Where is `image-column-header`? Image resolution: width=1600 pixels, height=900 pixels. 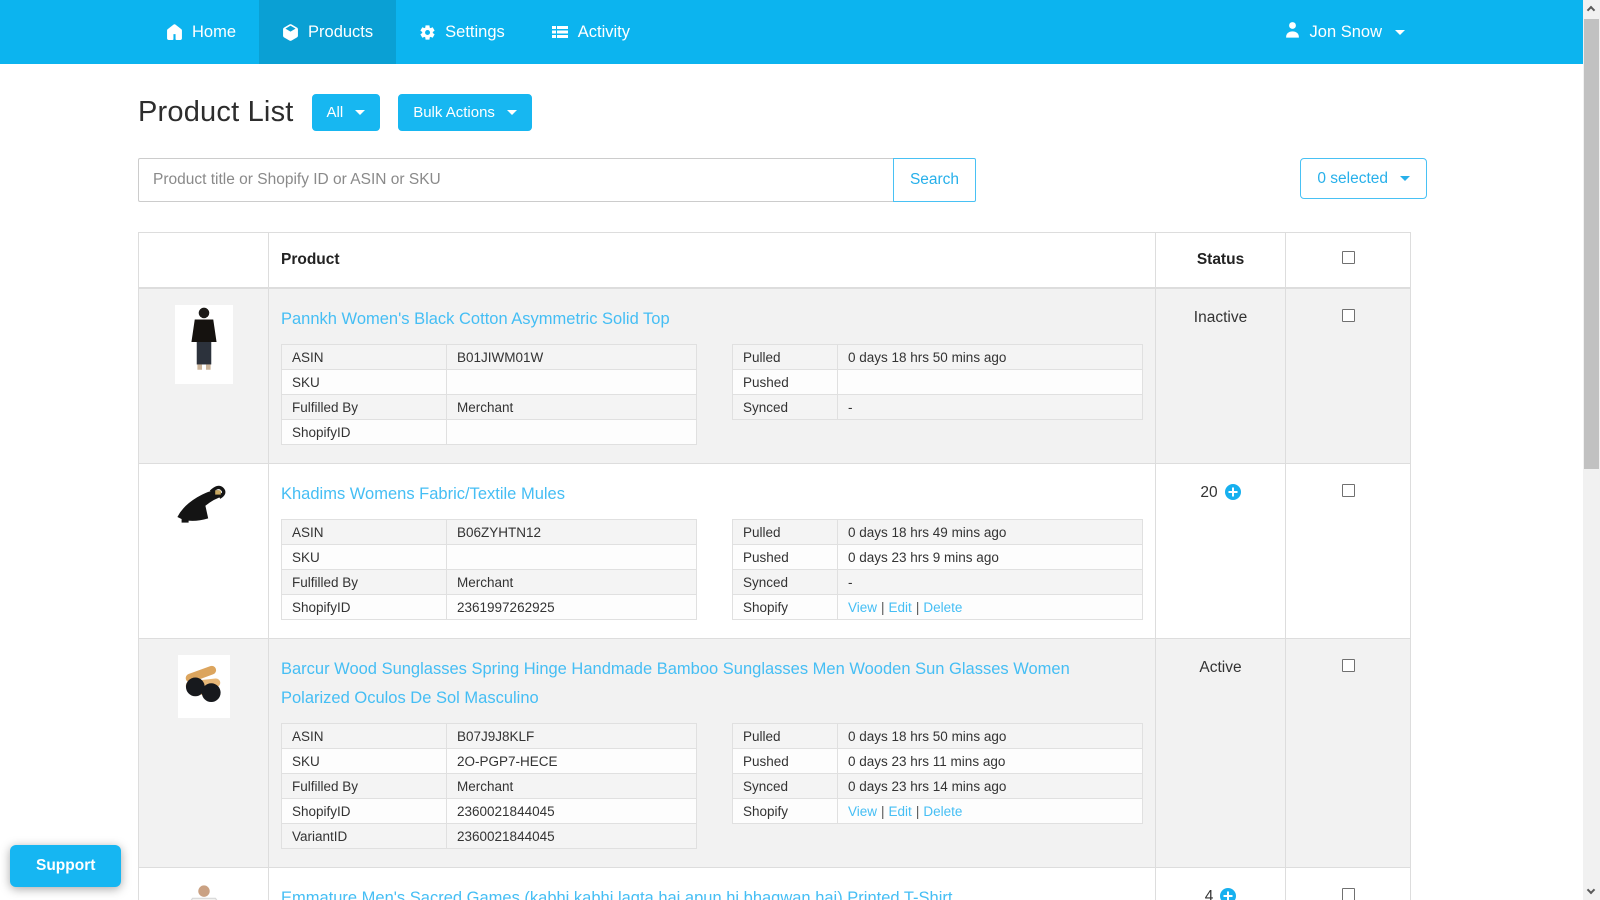
image-column-header is located at coordinates (203, 260).